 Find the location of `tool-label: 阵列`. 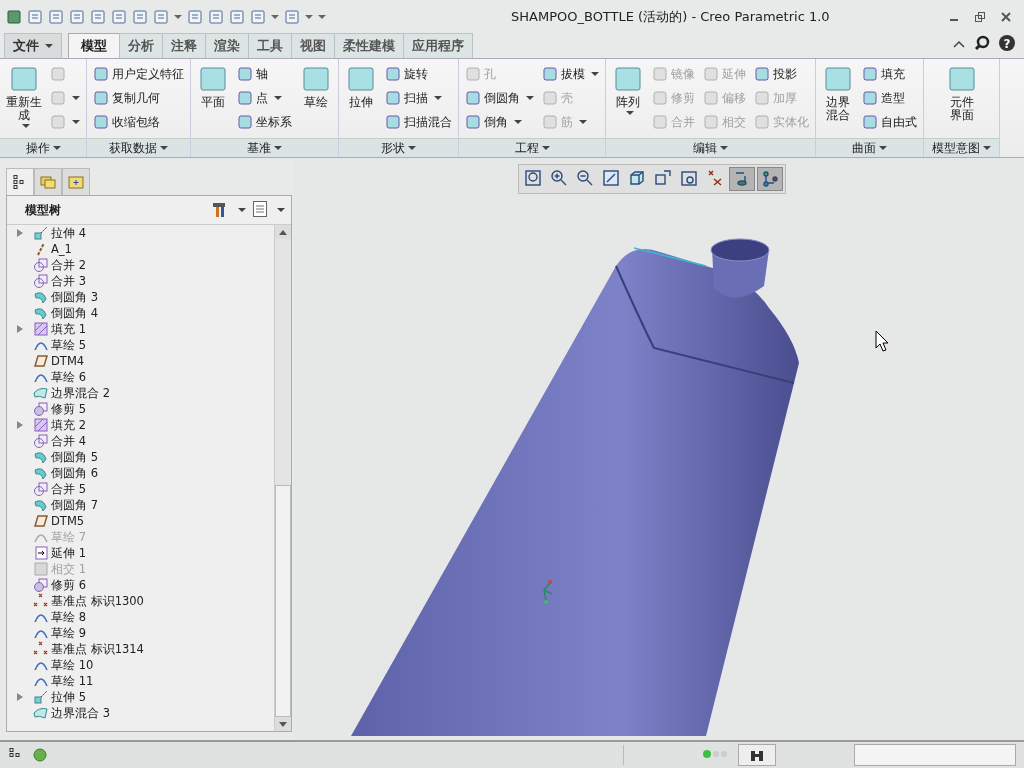

tool-label: 阵列 is located at coordinates (628, 102).